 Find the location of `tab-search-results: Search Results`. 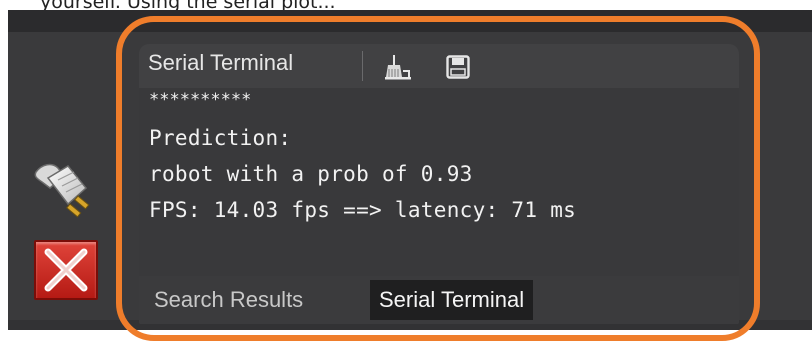

tab-search-results: Search Results is located at coordinates (228, 300).